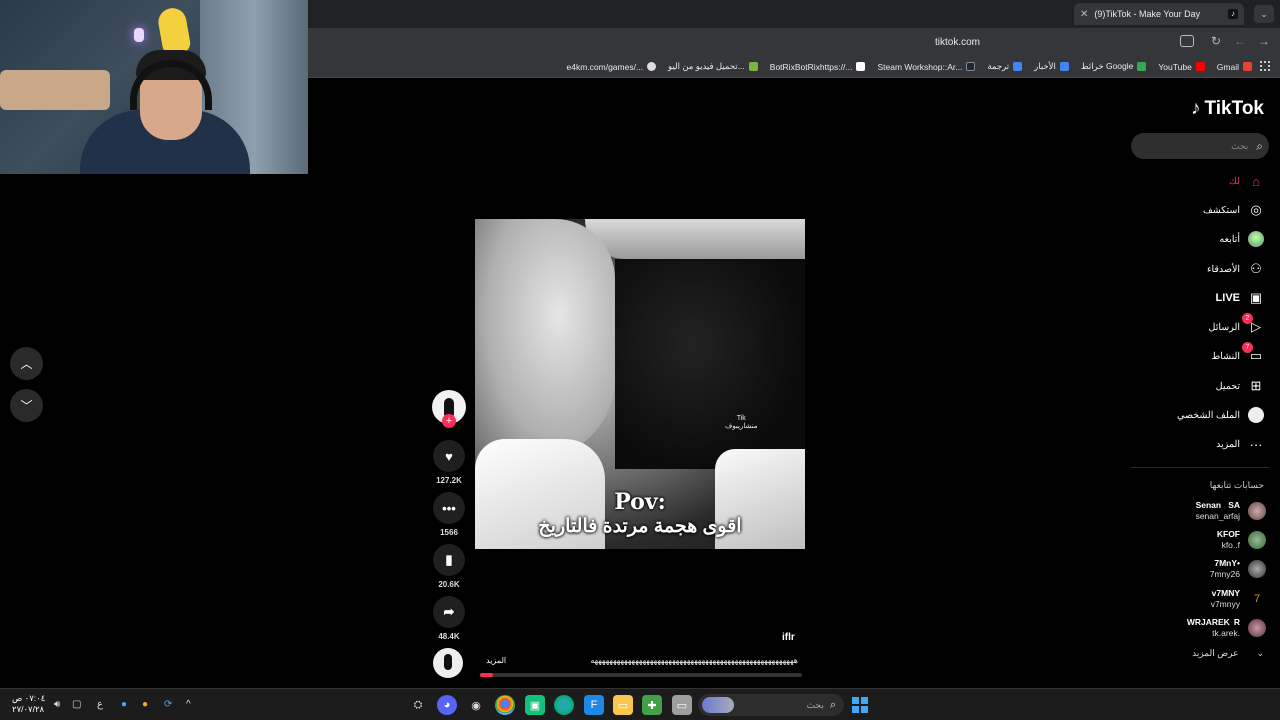  Describe the element at coordinates (1064, 66) in the screenshot. I see `news-icon` at that location.